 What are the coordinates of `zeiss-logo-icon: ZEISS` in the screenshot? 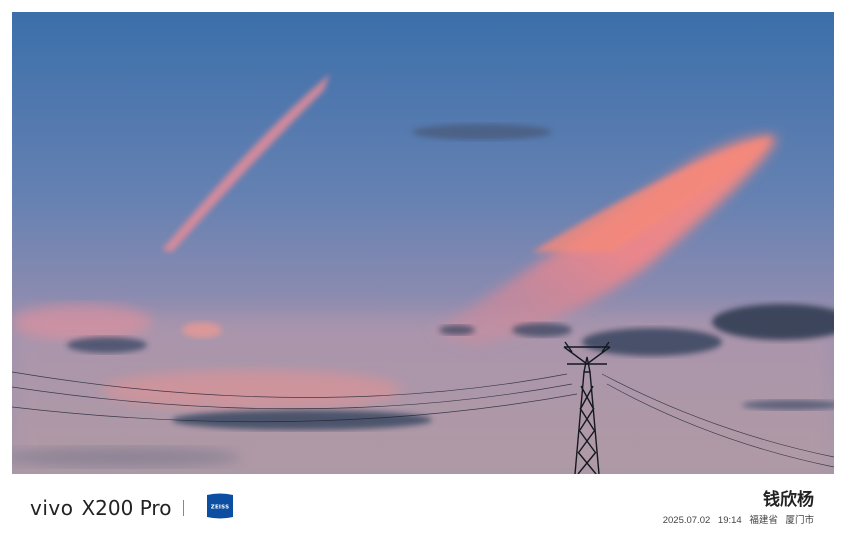 It's located at (220, 506).